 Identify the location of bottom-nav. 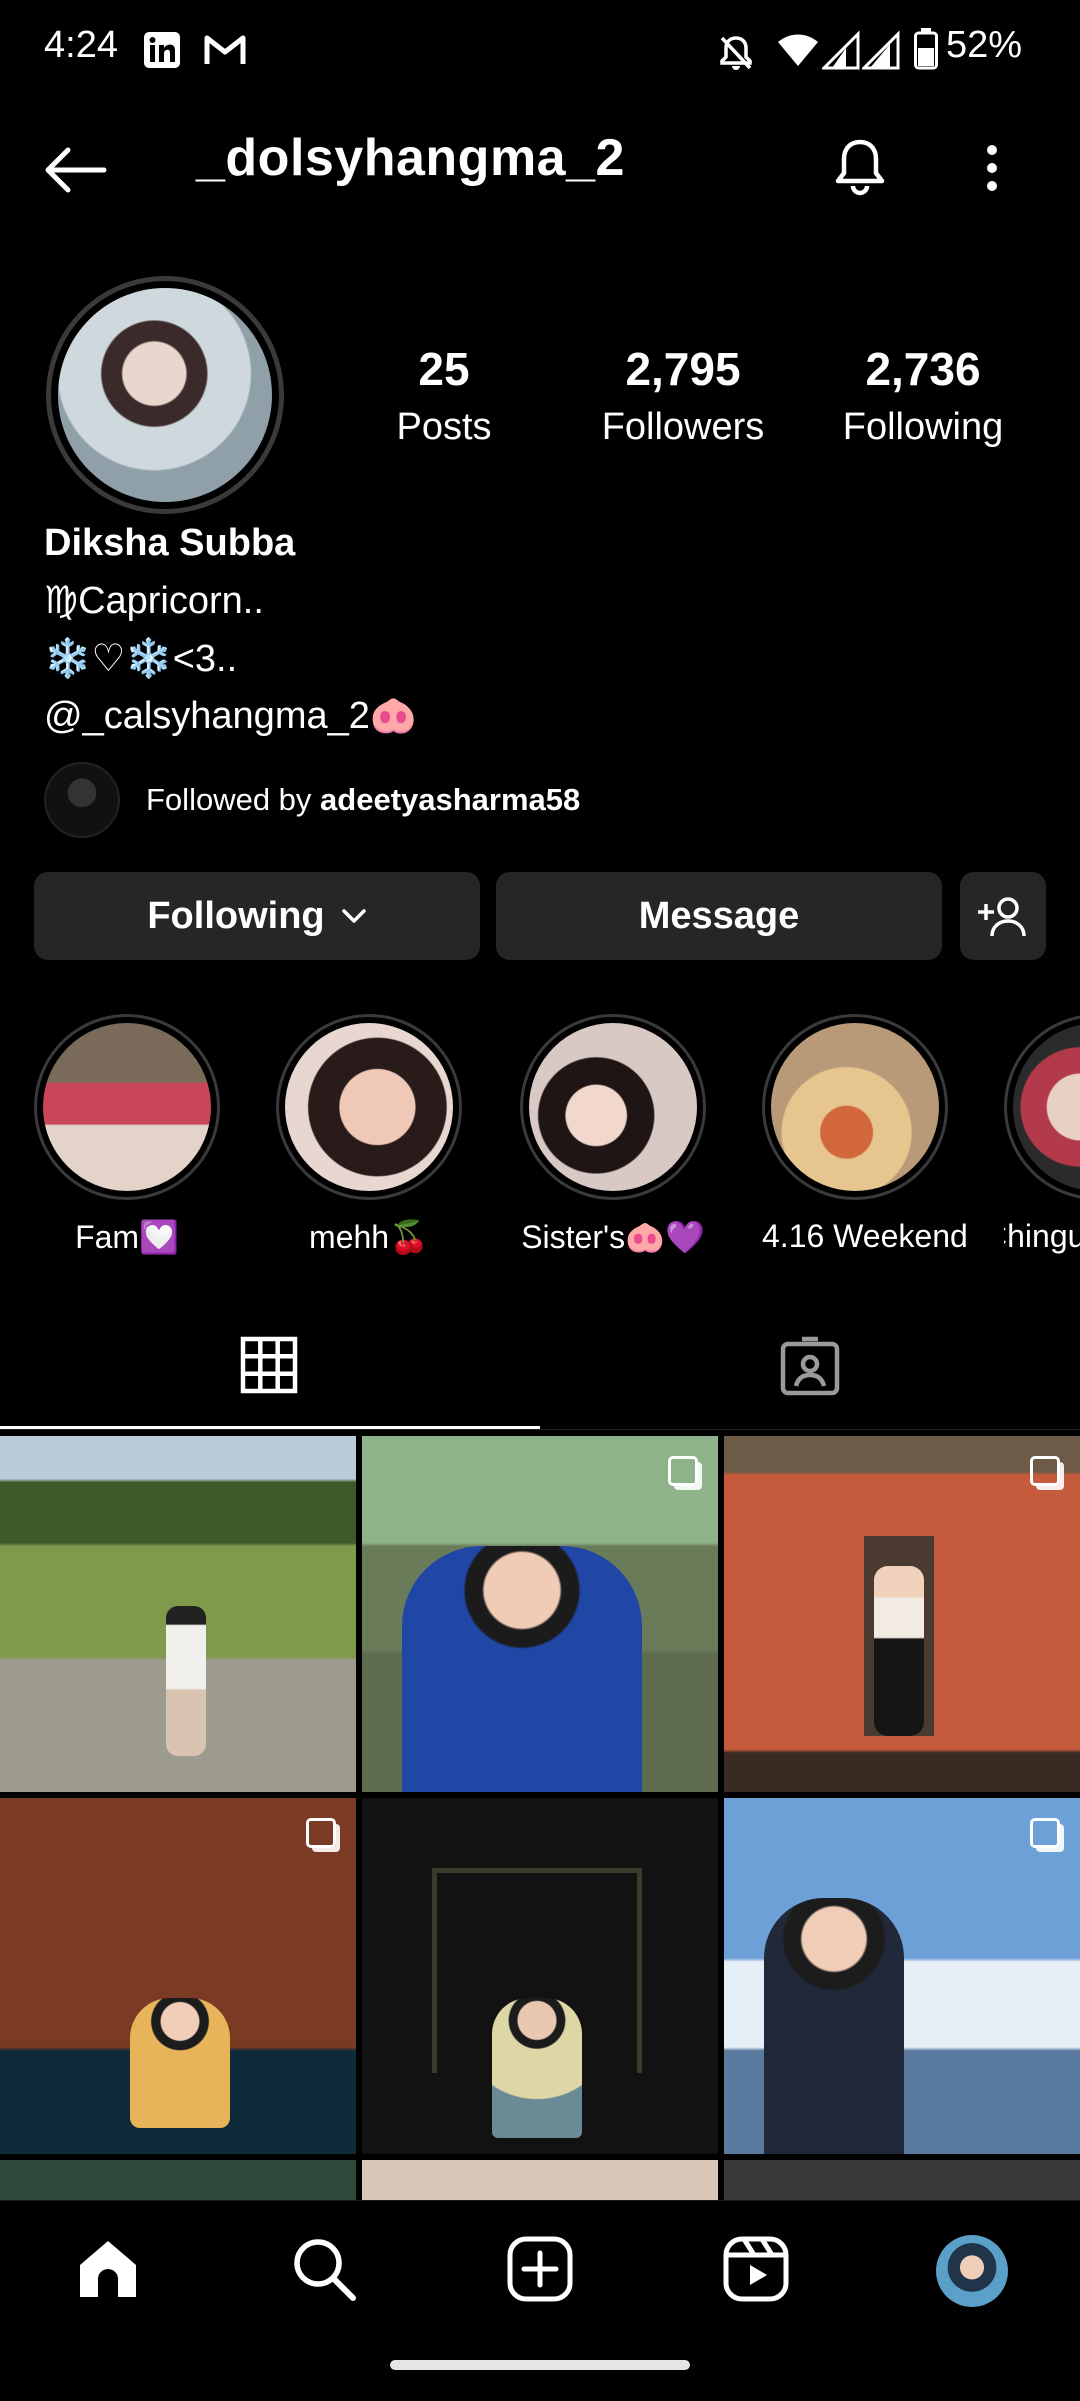
(540, 2300).